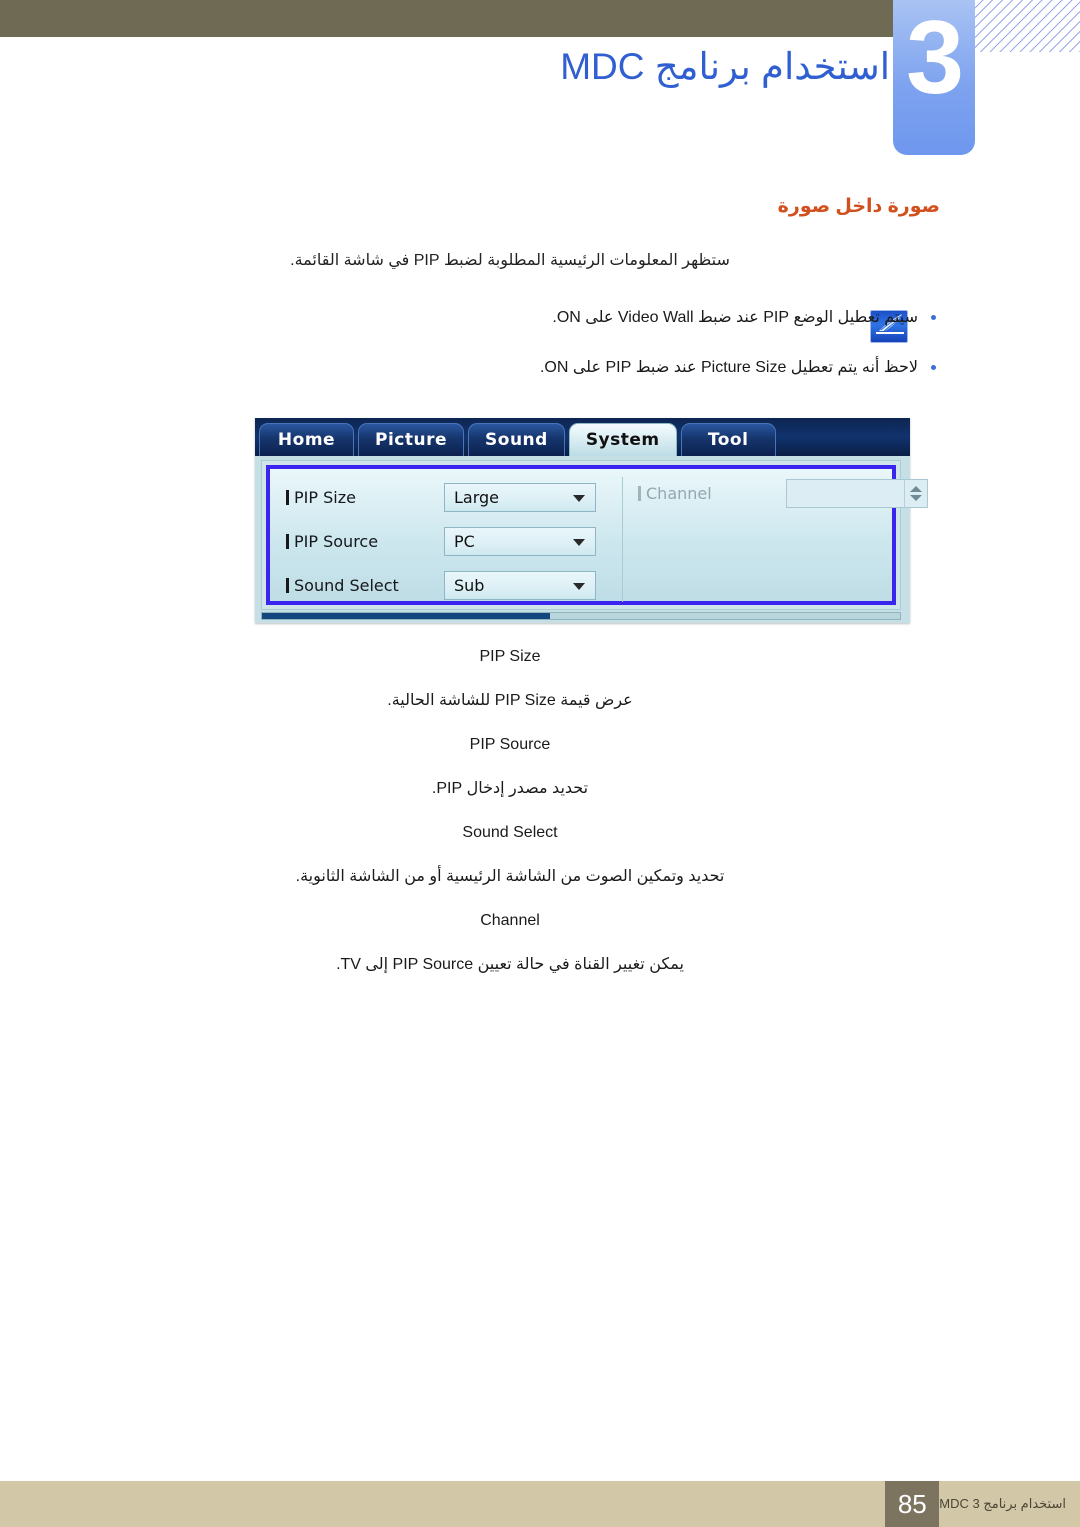 The height and width of the screenshot is (1527, 1080). What do you see at coordinates (915, 489) in the screenshot?
I see `chevron-up-icon` at bounding box center [915, 489].